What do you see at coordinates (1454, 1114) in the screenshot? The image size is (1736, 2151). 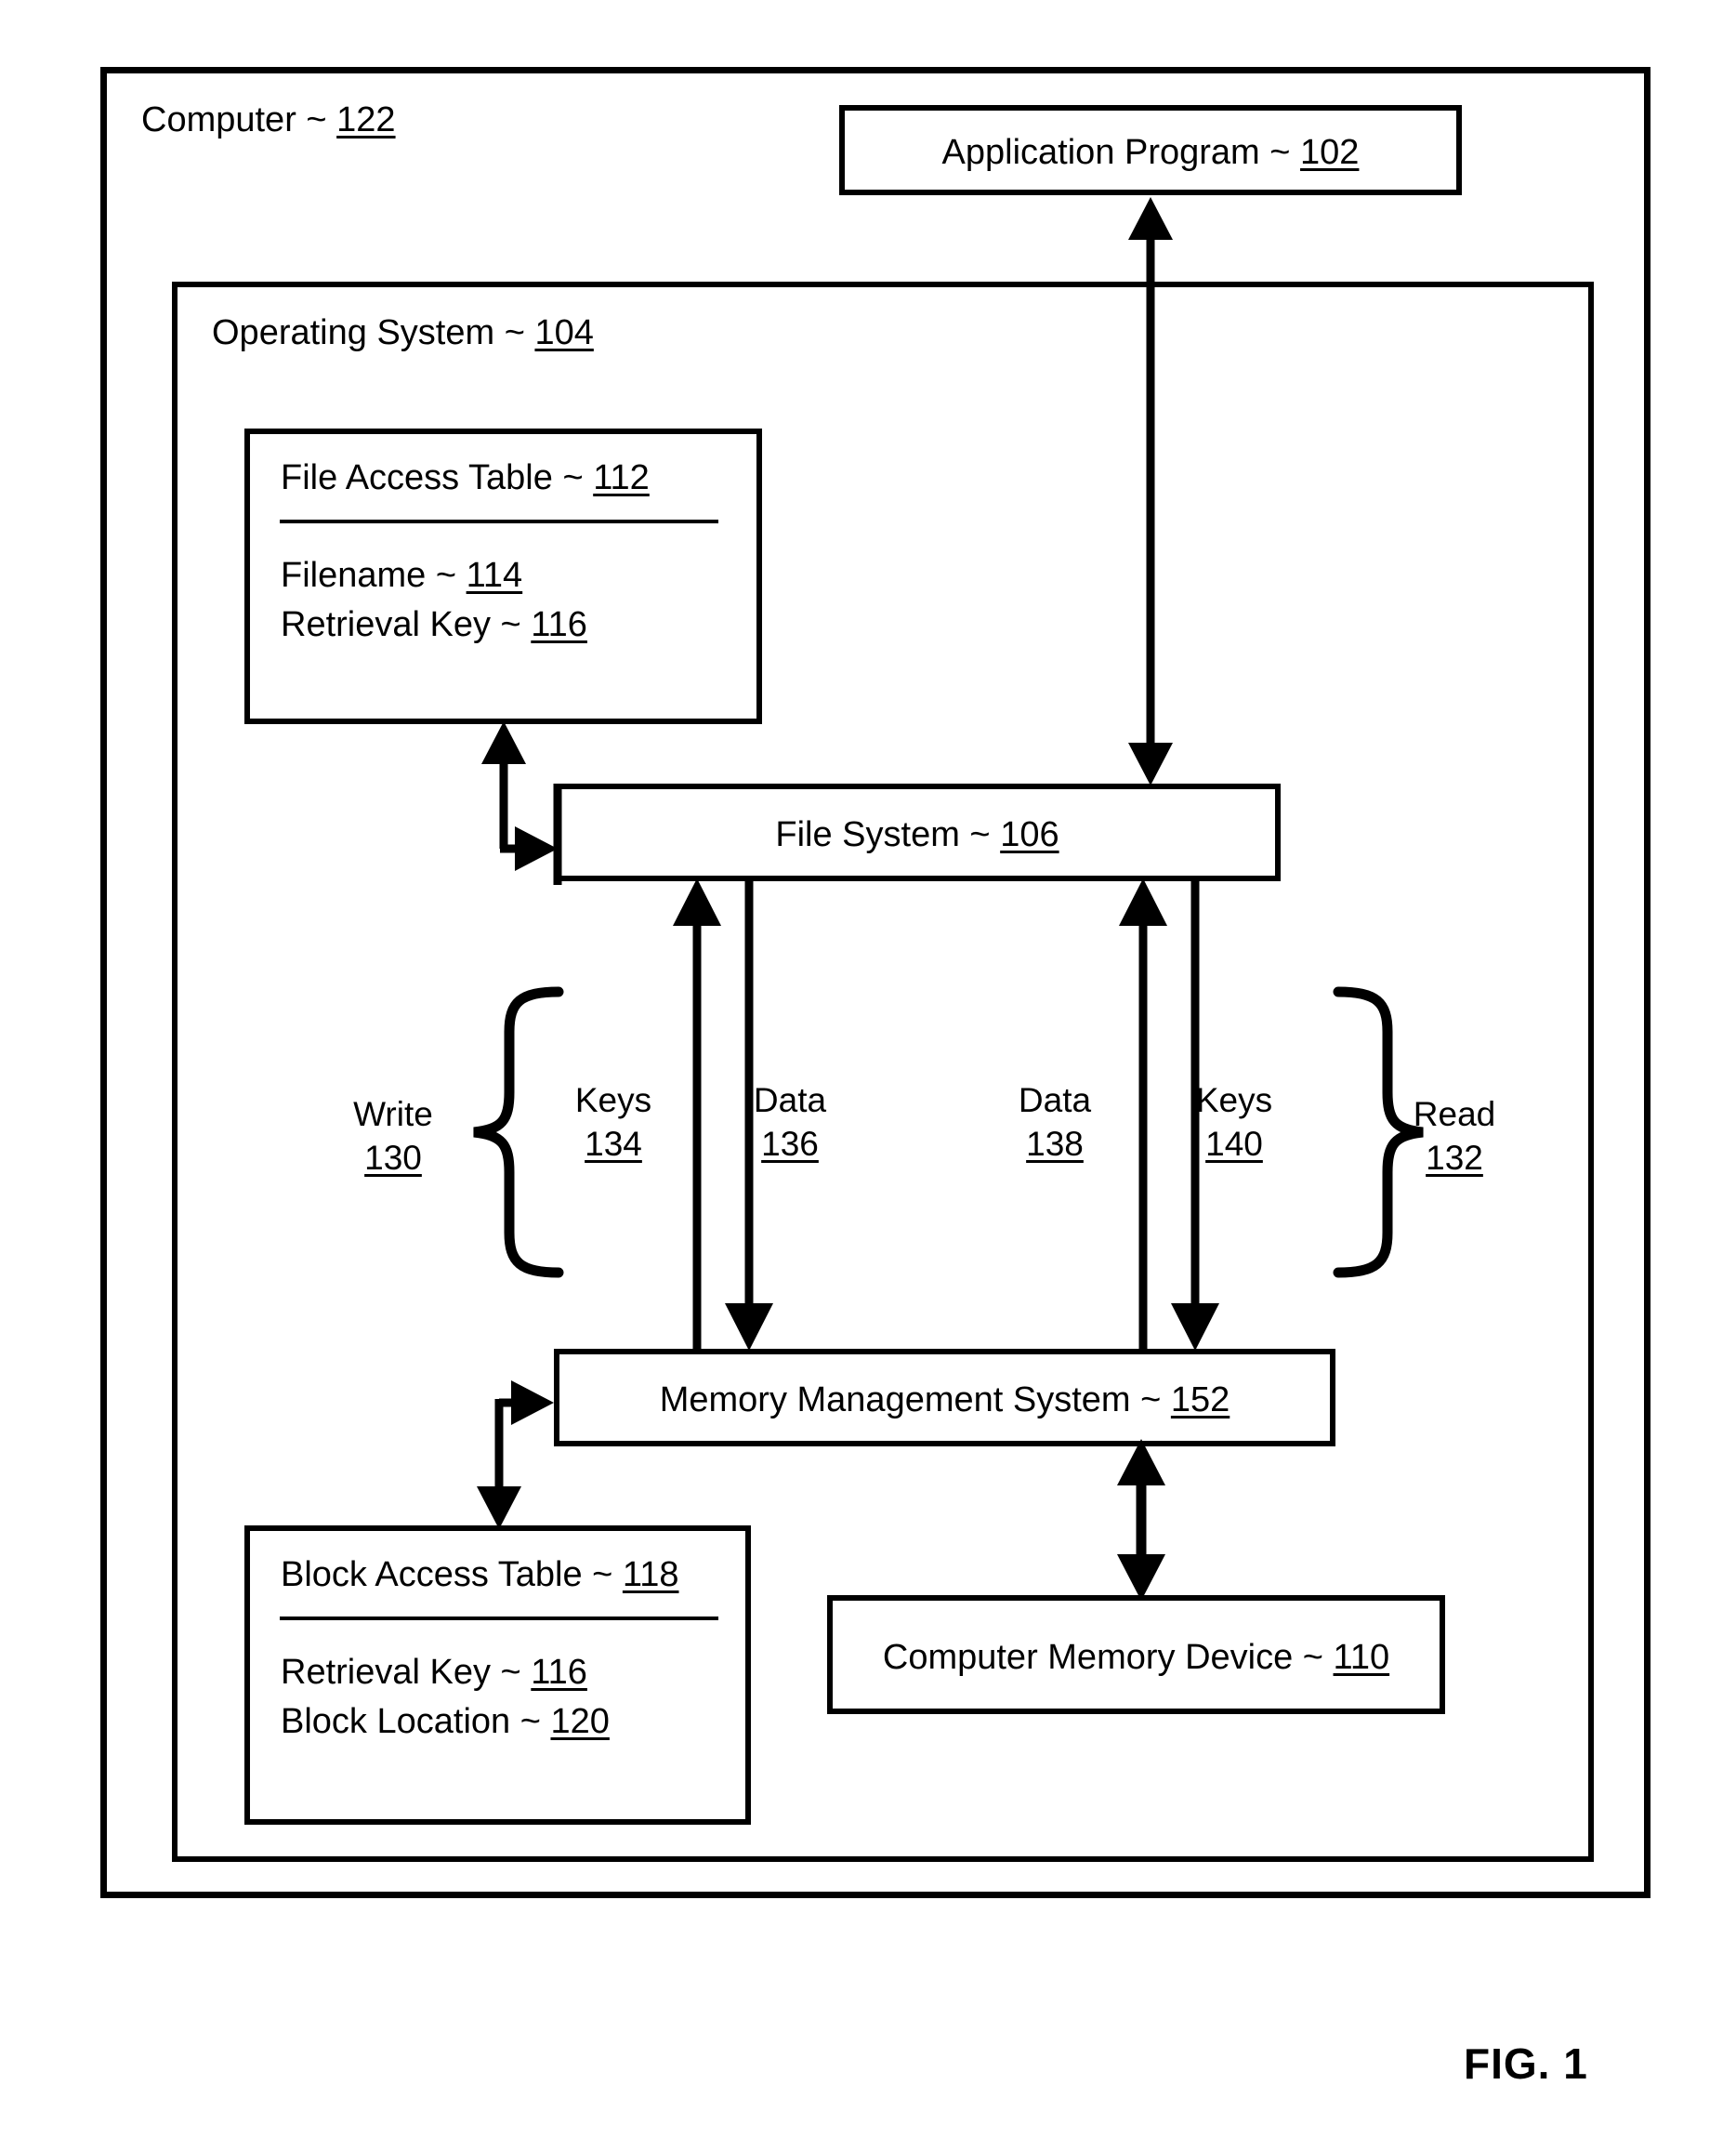 I see `read-flow-label-text: Read` at bounding box center [1454, 1114].